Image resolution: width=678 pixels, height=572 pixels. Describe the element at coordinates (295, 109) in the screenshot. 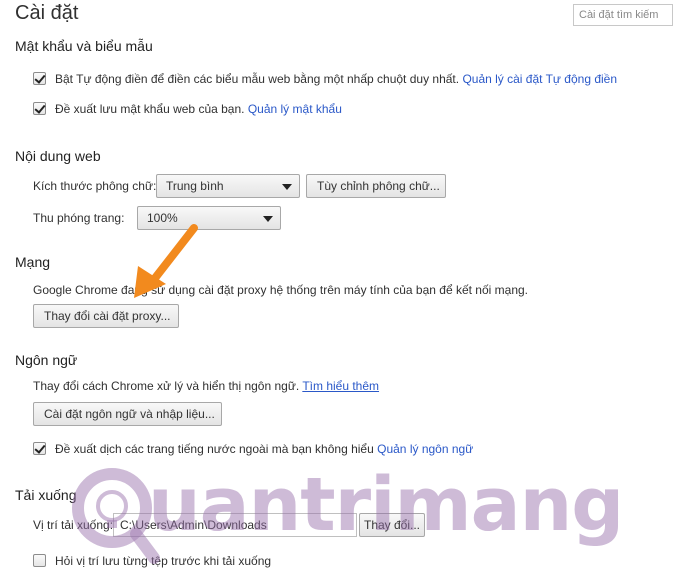

I see `manage-passwords-link: Quản lý mật khẩu` at that location.